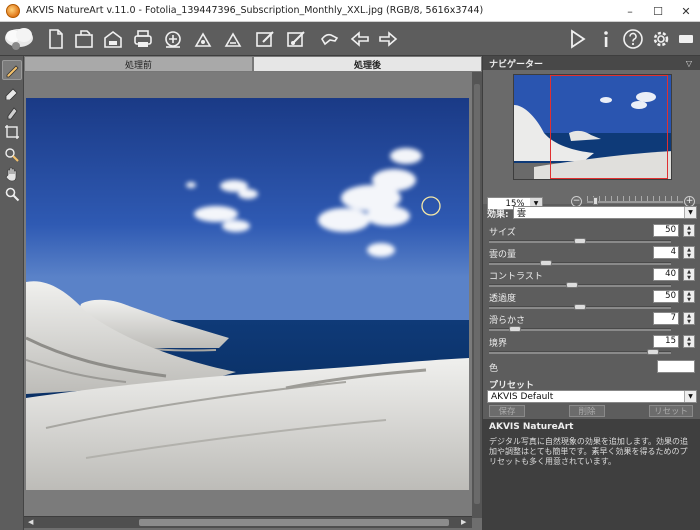 This screenshot has height=530, width=700. Describe the element at coordinates (330, 39) in the screenshot. I see `settings-hand-icon` at that location.